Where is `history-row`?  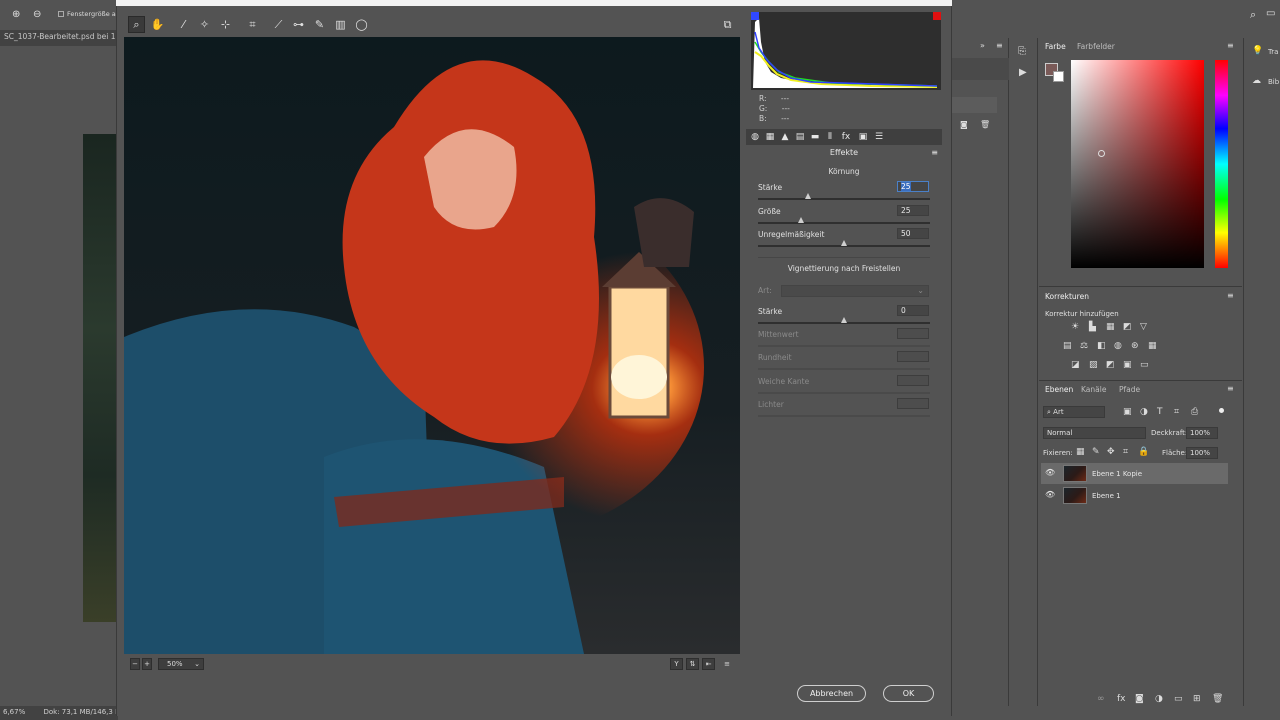
history-row is located at coordinates (980, 69).